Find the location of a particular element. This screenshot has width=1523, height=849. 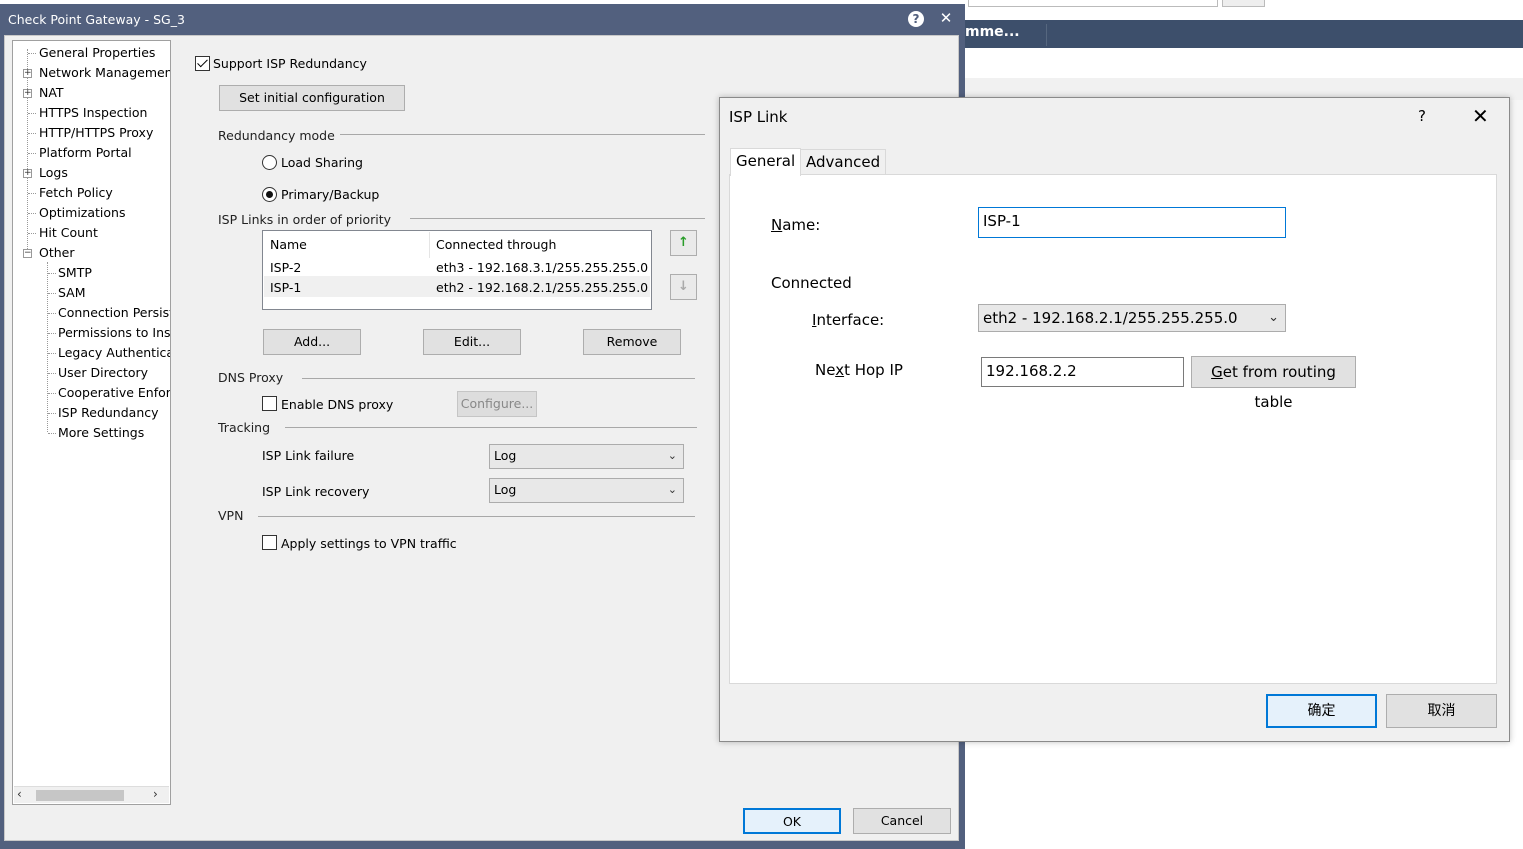

background-search-button is located at coordinates (1243, 3).